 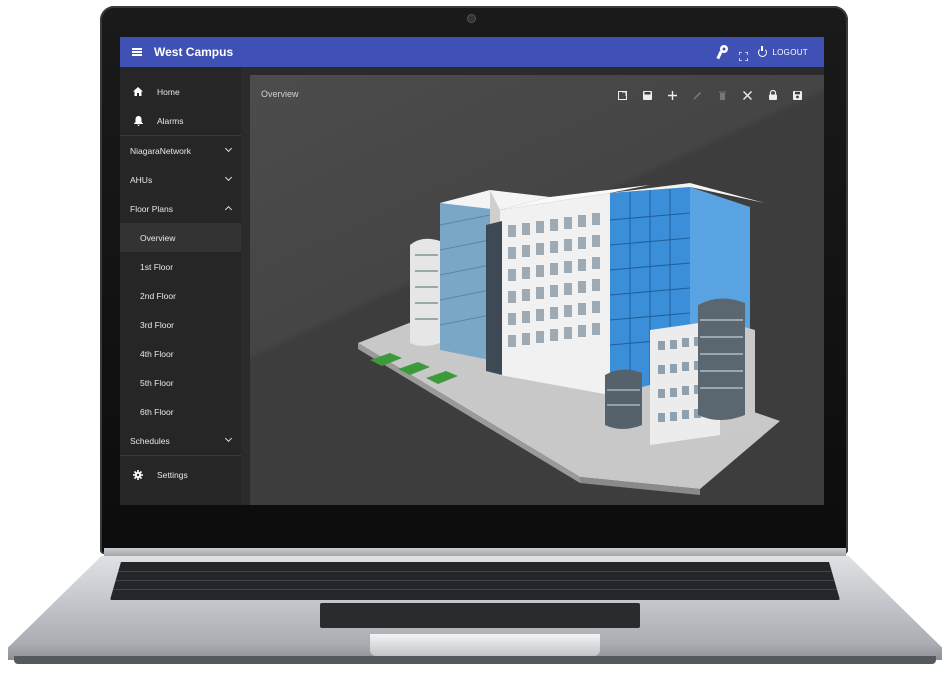 What do you see at coordinates (180, 266) in the screenshot?
I see `sidebar-item-1st-floor: 1st Floor` at bounding box center [180, 266].